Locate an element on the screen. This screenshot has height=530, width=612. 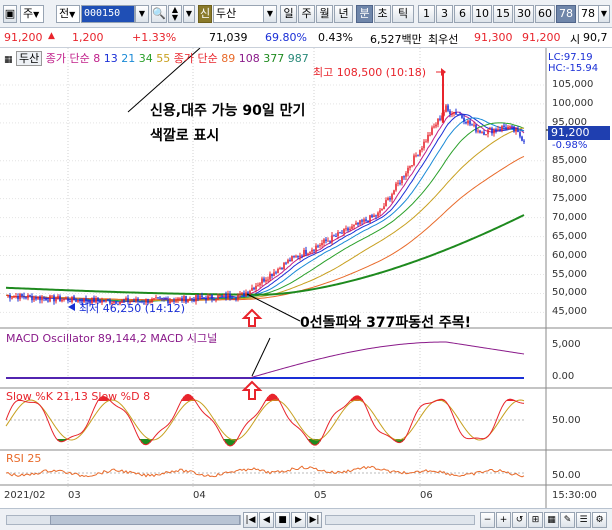
window-menu-icon: ▣ is located at coordinates (10, 14).